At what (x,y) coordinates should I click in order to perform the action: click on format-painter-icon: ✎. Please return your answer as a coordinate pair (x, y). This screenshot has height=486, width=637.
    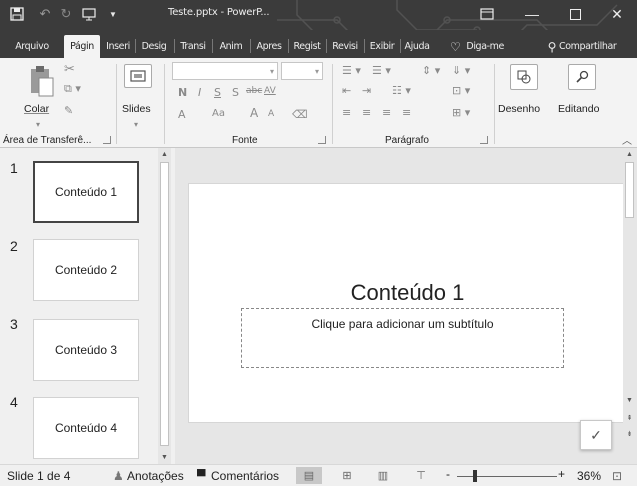
    Looking at the image, I should click on (68, 110).